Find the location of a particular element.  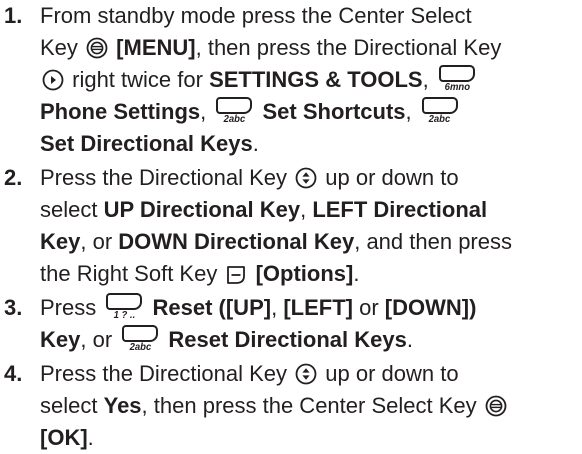

step-line: [OK]. is located at coordinates (67, 438).